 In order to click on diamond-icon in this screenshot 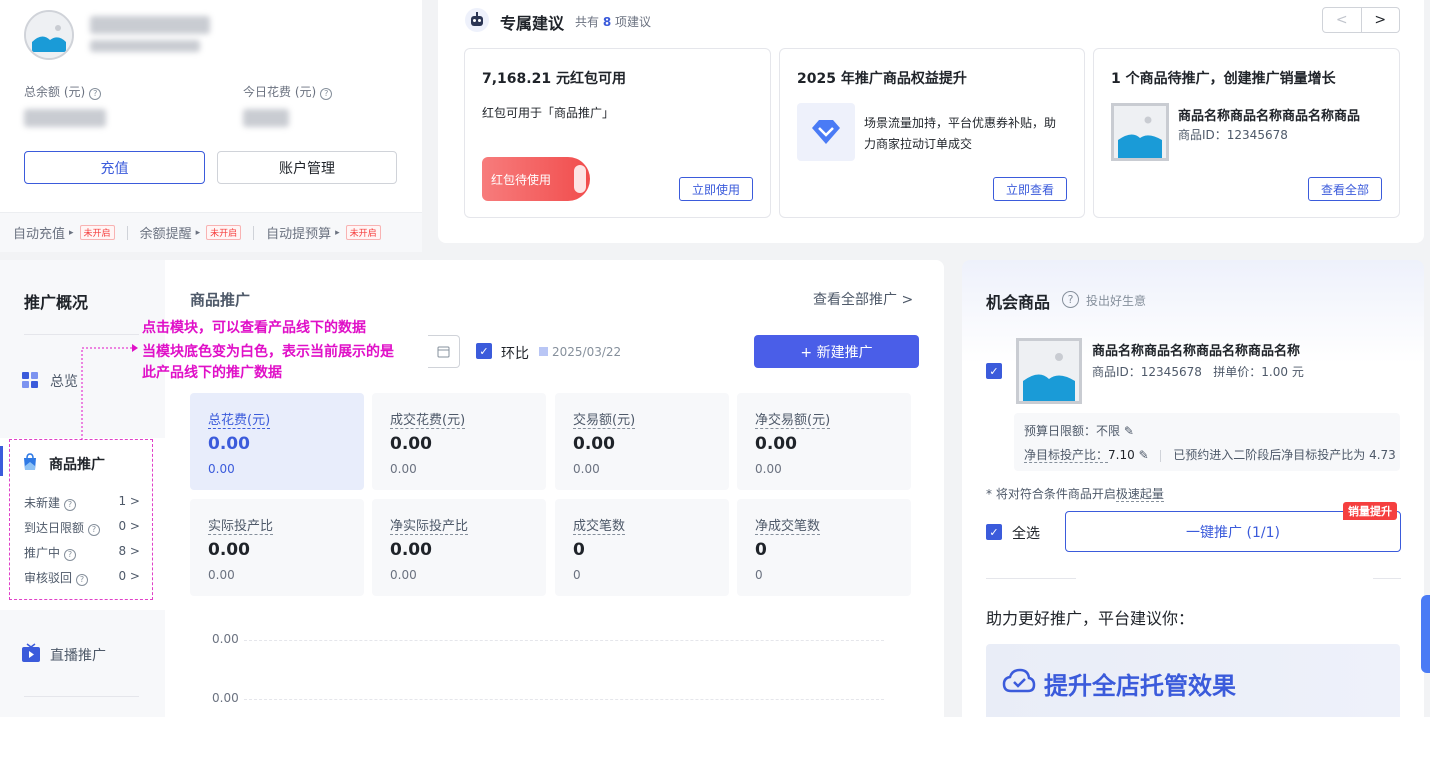, I will do `click(826, 132)`.